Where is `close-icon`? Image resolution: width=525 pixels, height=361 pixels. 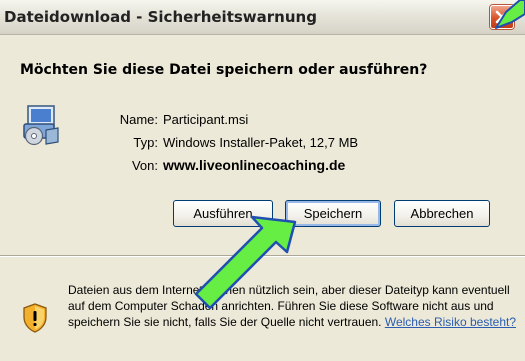 close-icon is located at coordinates (502, 17).